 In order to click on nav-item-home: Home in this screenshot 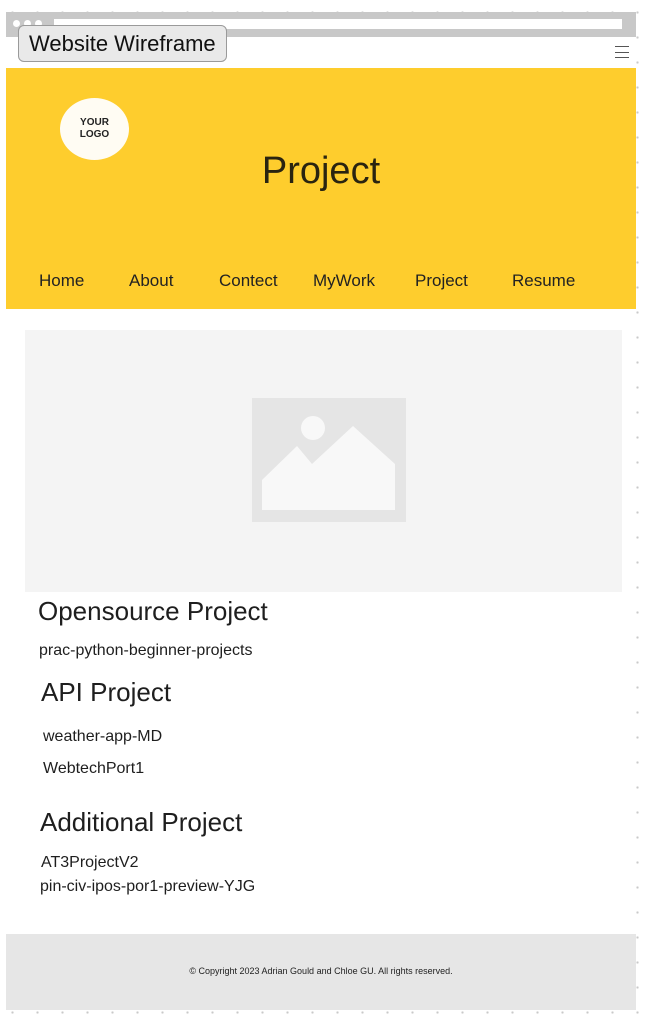, I will do `click(61, 281)`.